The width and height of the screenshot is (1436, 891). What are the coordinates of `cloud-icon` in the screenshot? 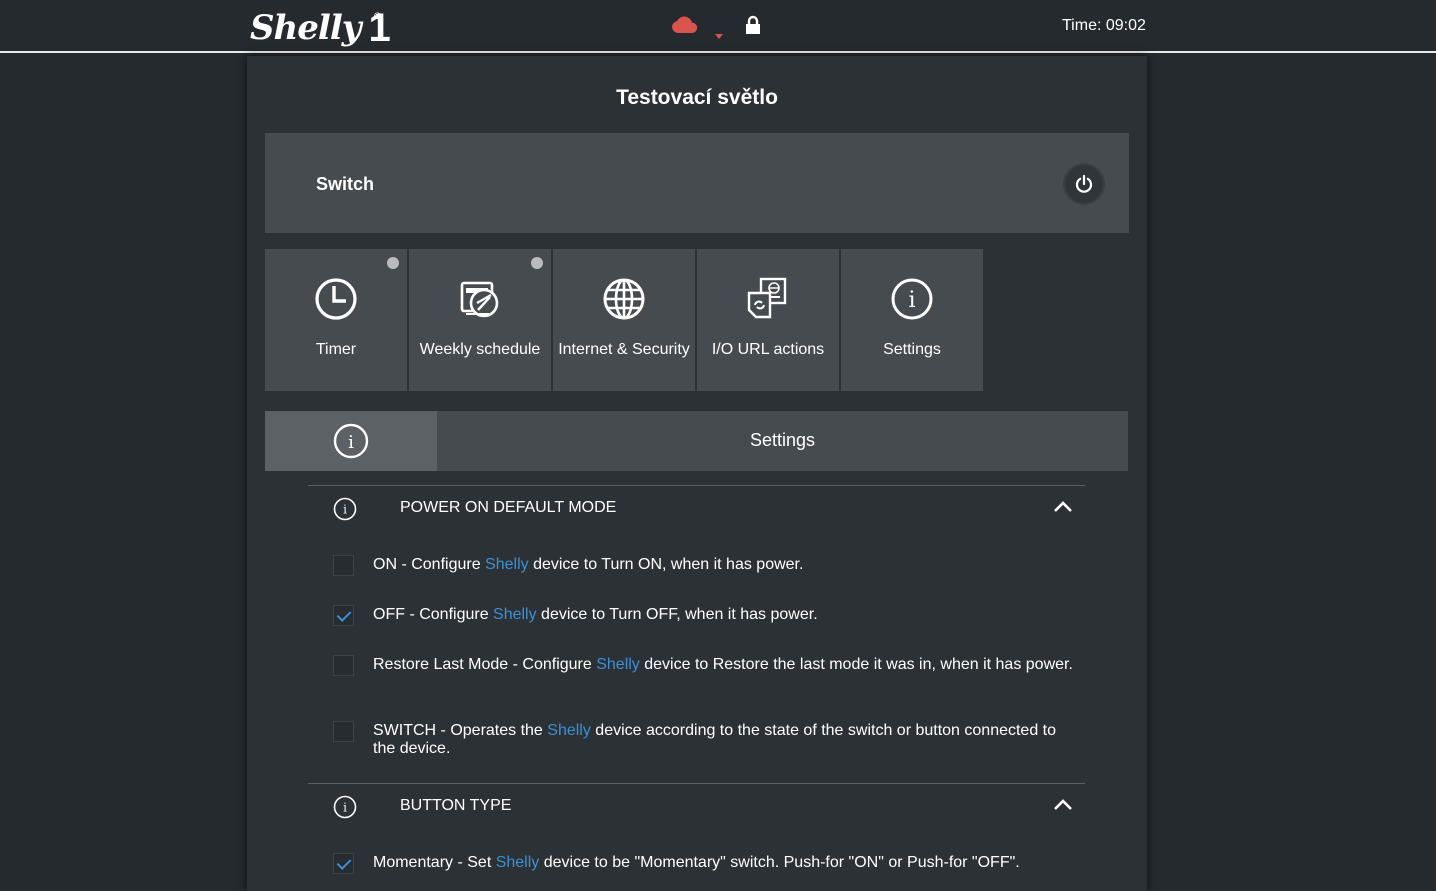 It's located at (685, 27).